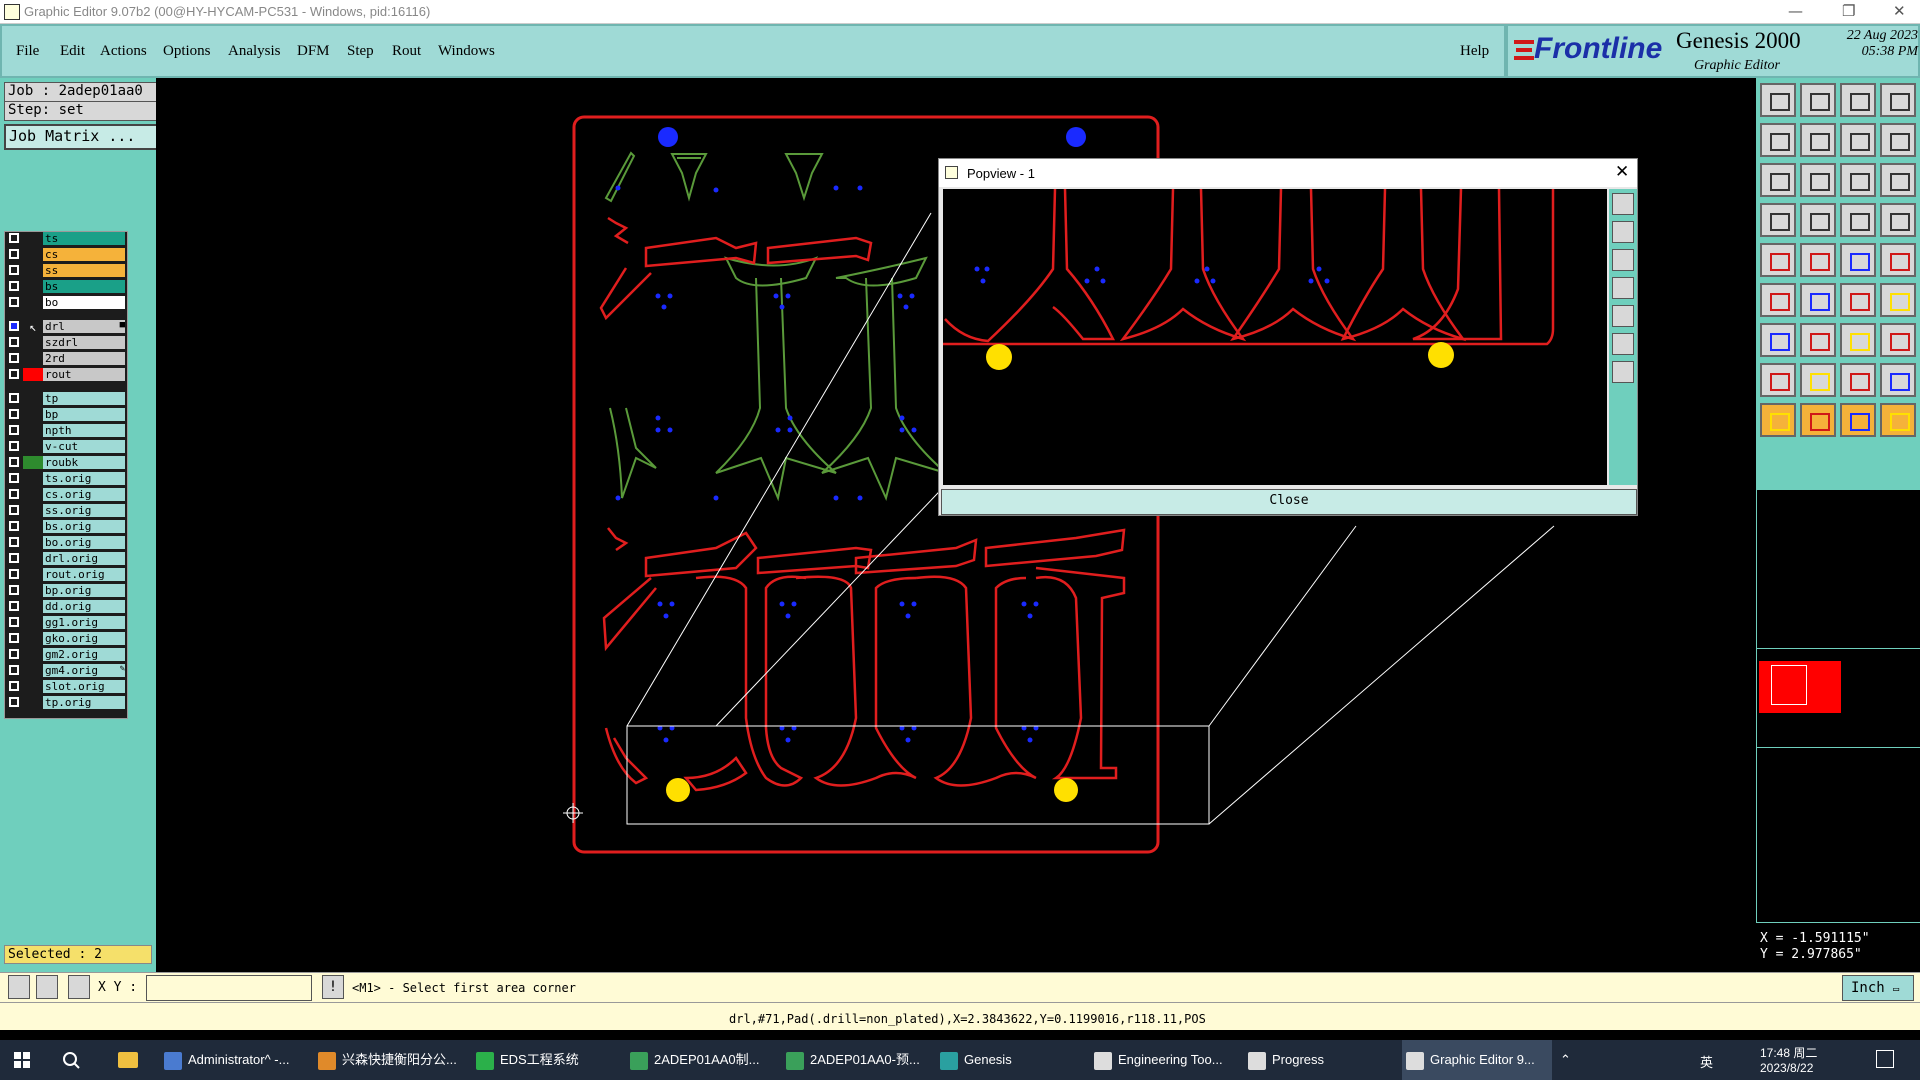  I want to click on taskbar-item: Genesis, so click(976, 1060).